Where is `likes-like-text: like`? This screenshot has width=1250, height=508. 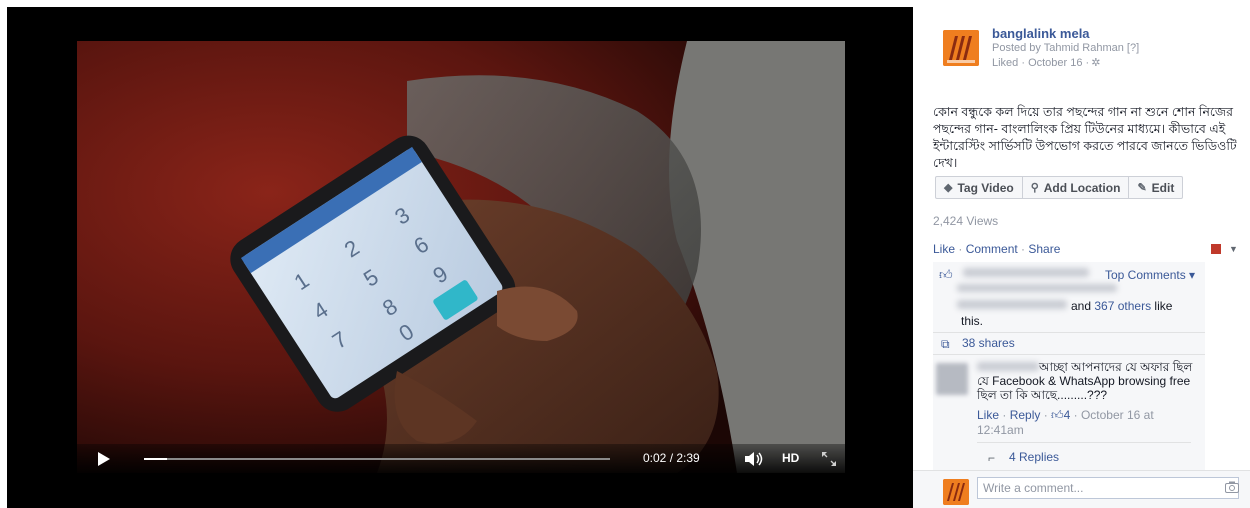 likes-like-text: like is located at coordinates (1162, 306).